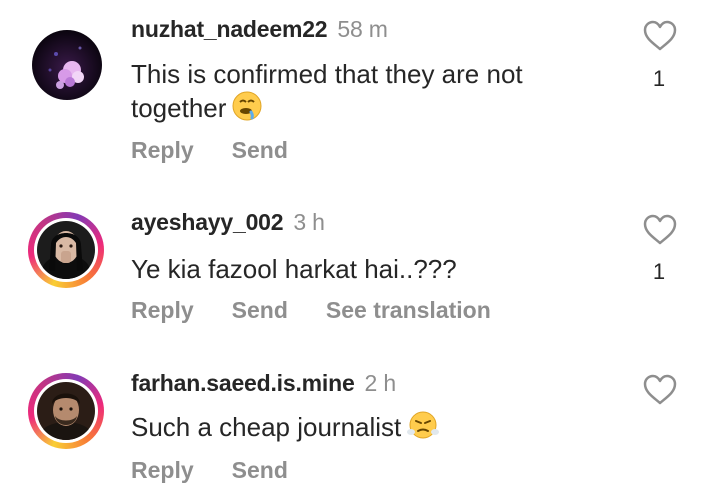 The image size is (720, 494). What do you see at coordinates (408, 310) in the screenshot?
I see `see-translation-button: See translation` at bounding box center [408, 310].